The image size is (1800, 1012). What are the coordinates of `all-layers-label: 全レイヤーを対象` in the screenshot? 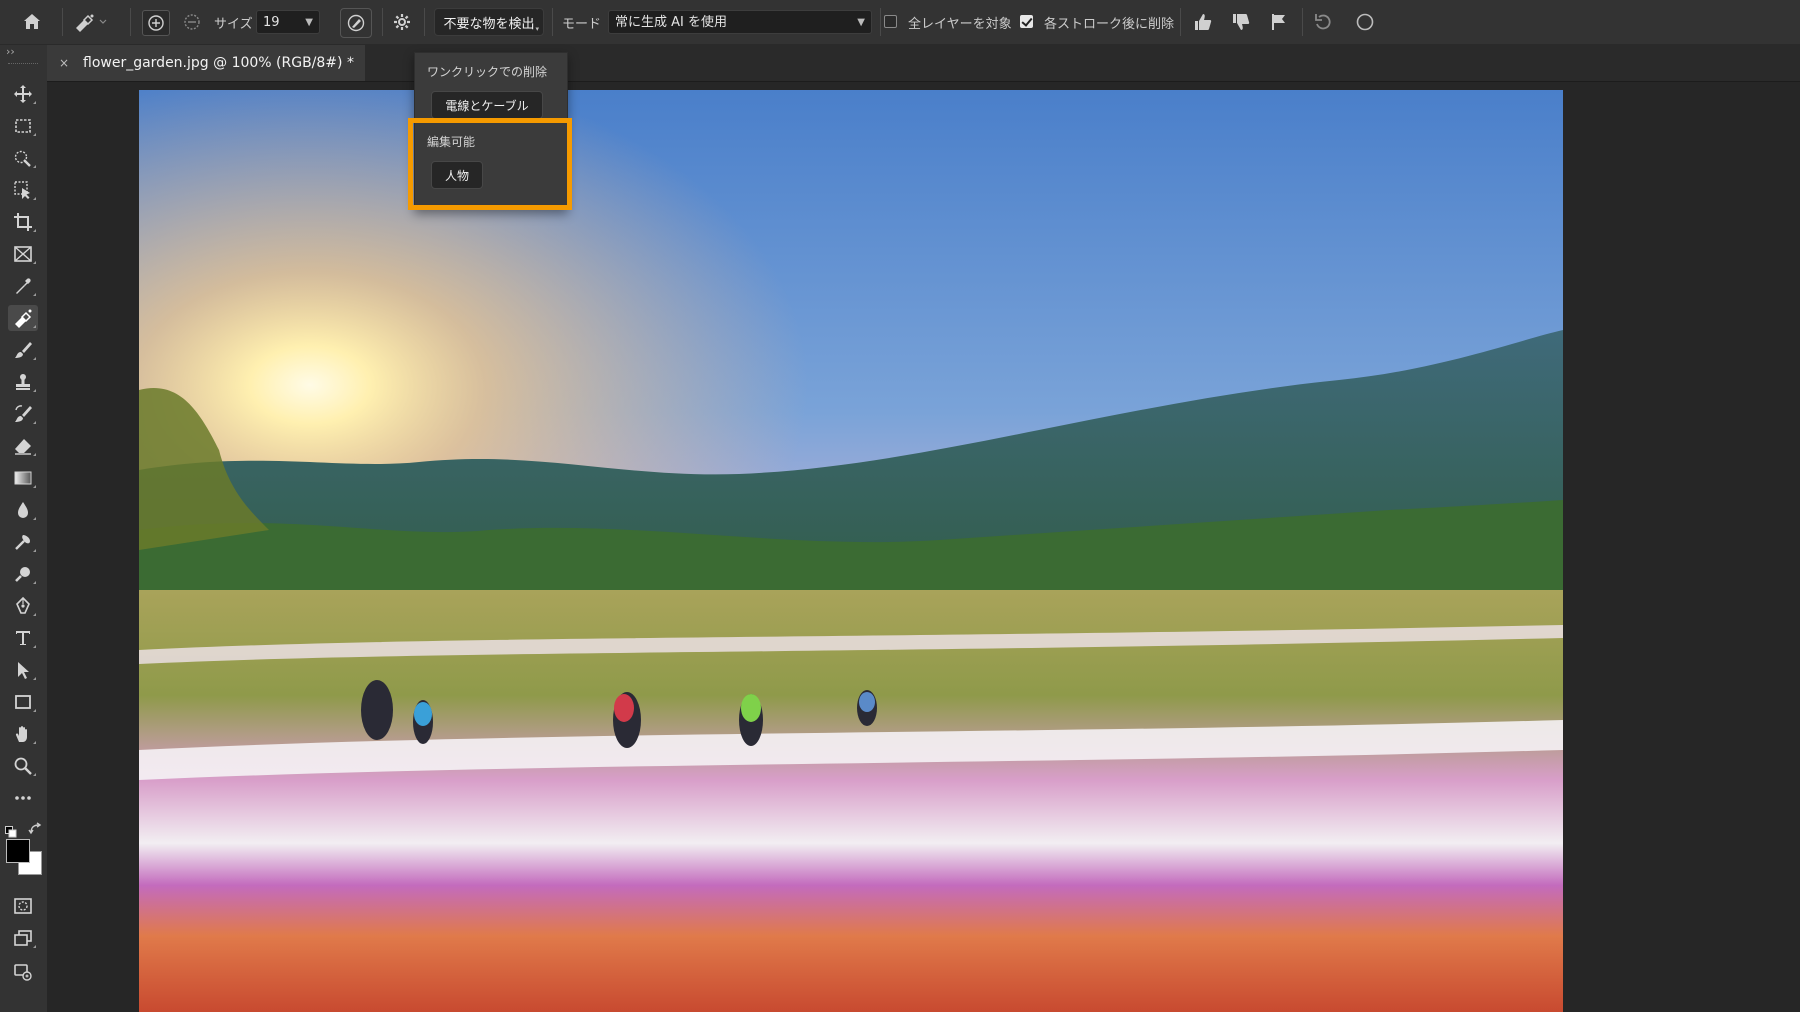 It's located at (960, 24).